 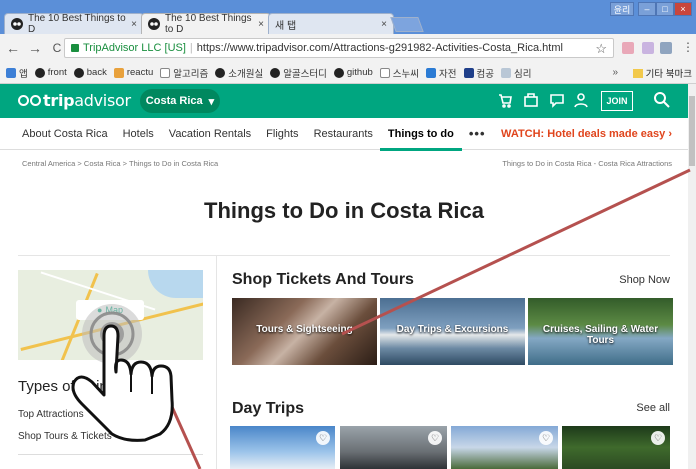 I want to click on tile-label: Day Trips & Excursions, so click(x=452, y=329).